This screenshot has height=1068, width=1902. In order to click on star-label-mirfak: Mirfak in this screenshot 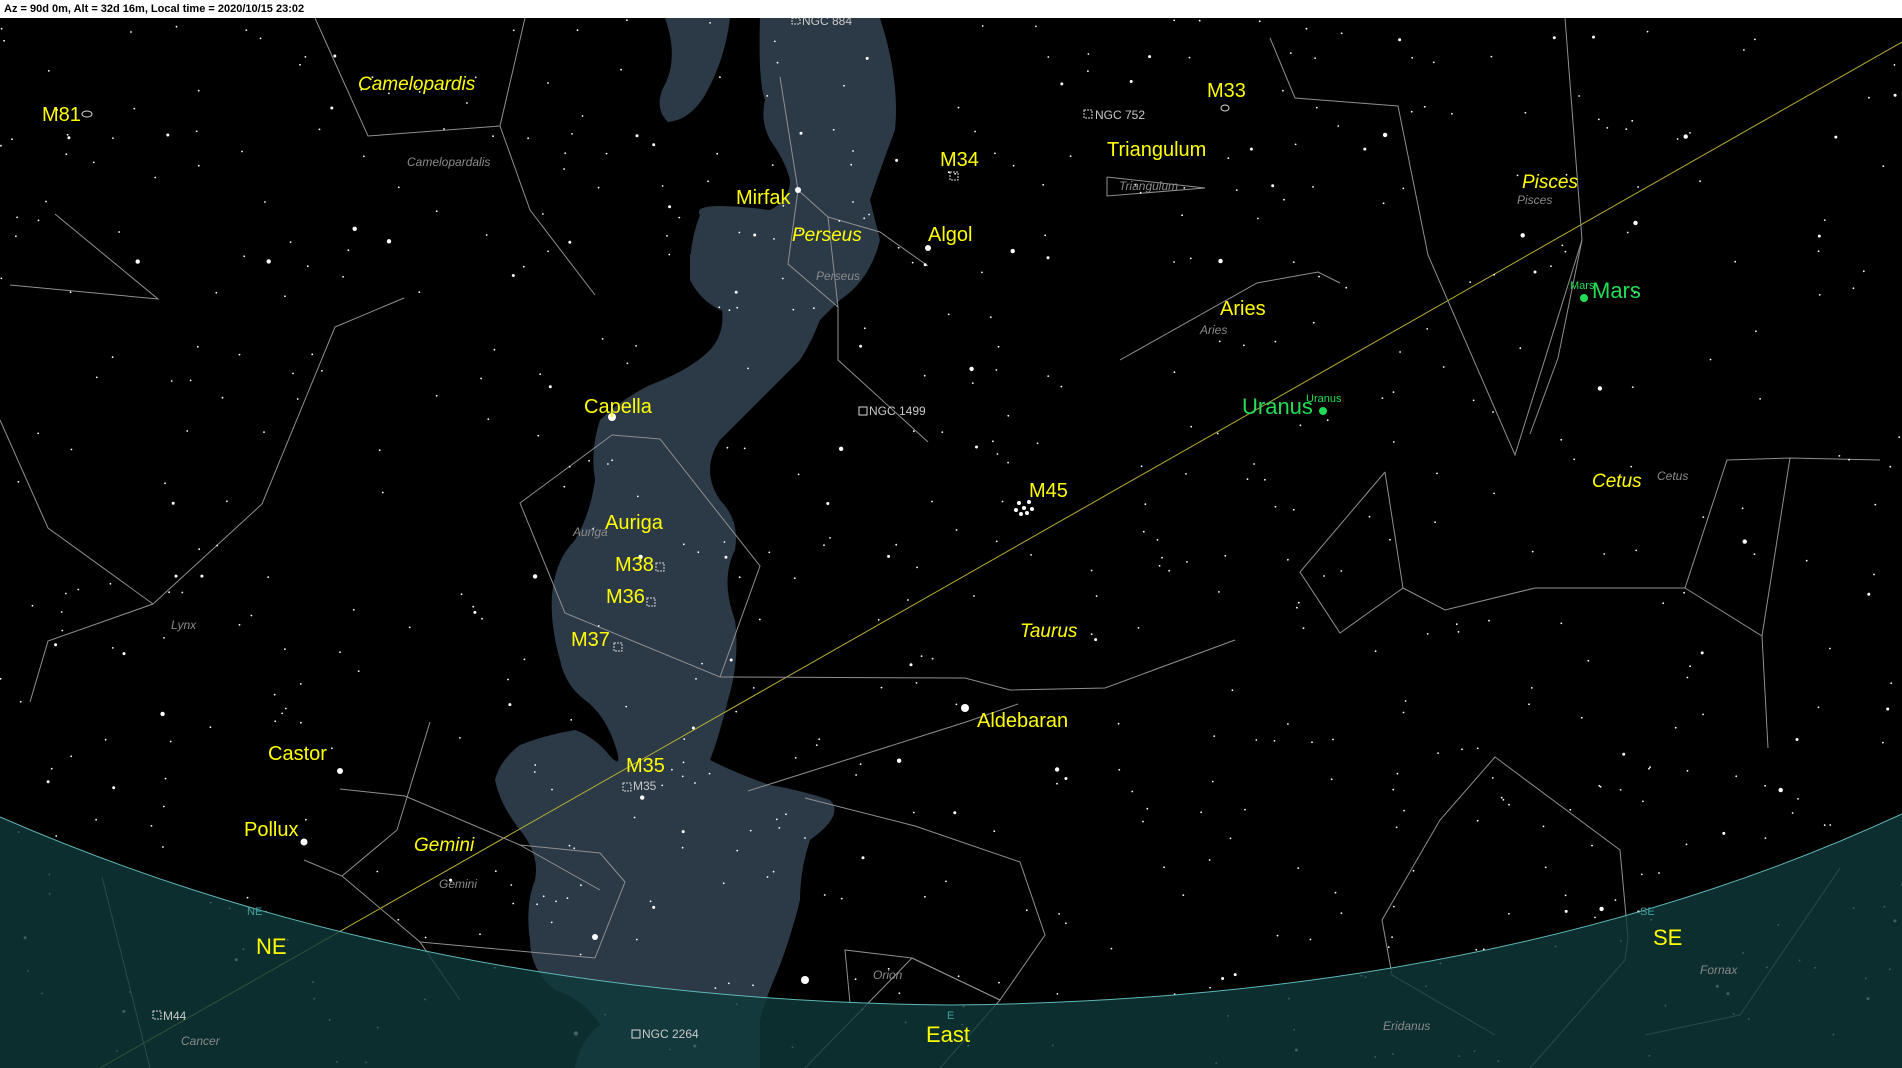, I will do `click(763, 198)`.